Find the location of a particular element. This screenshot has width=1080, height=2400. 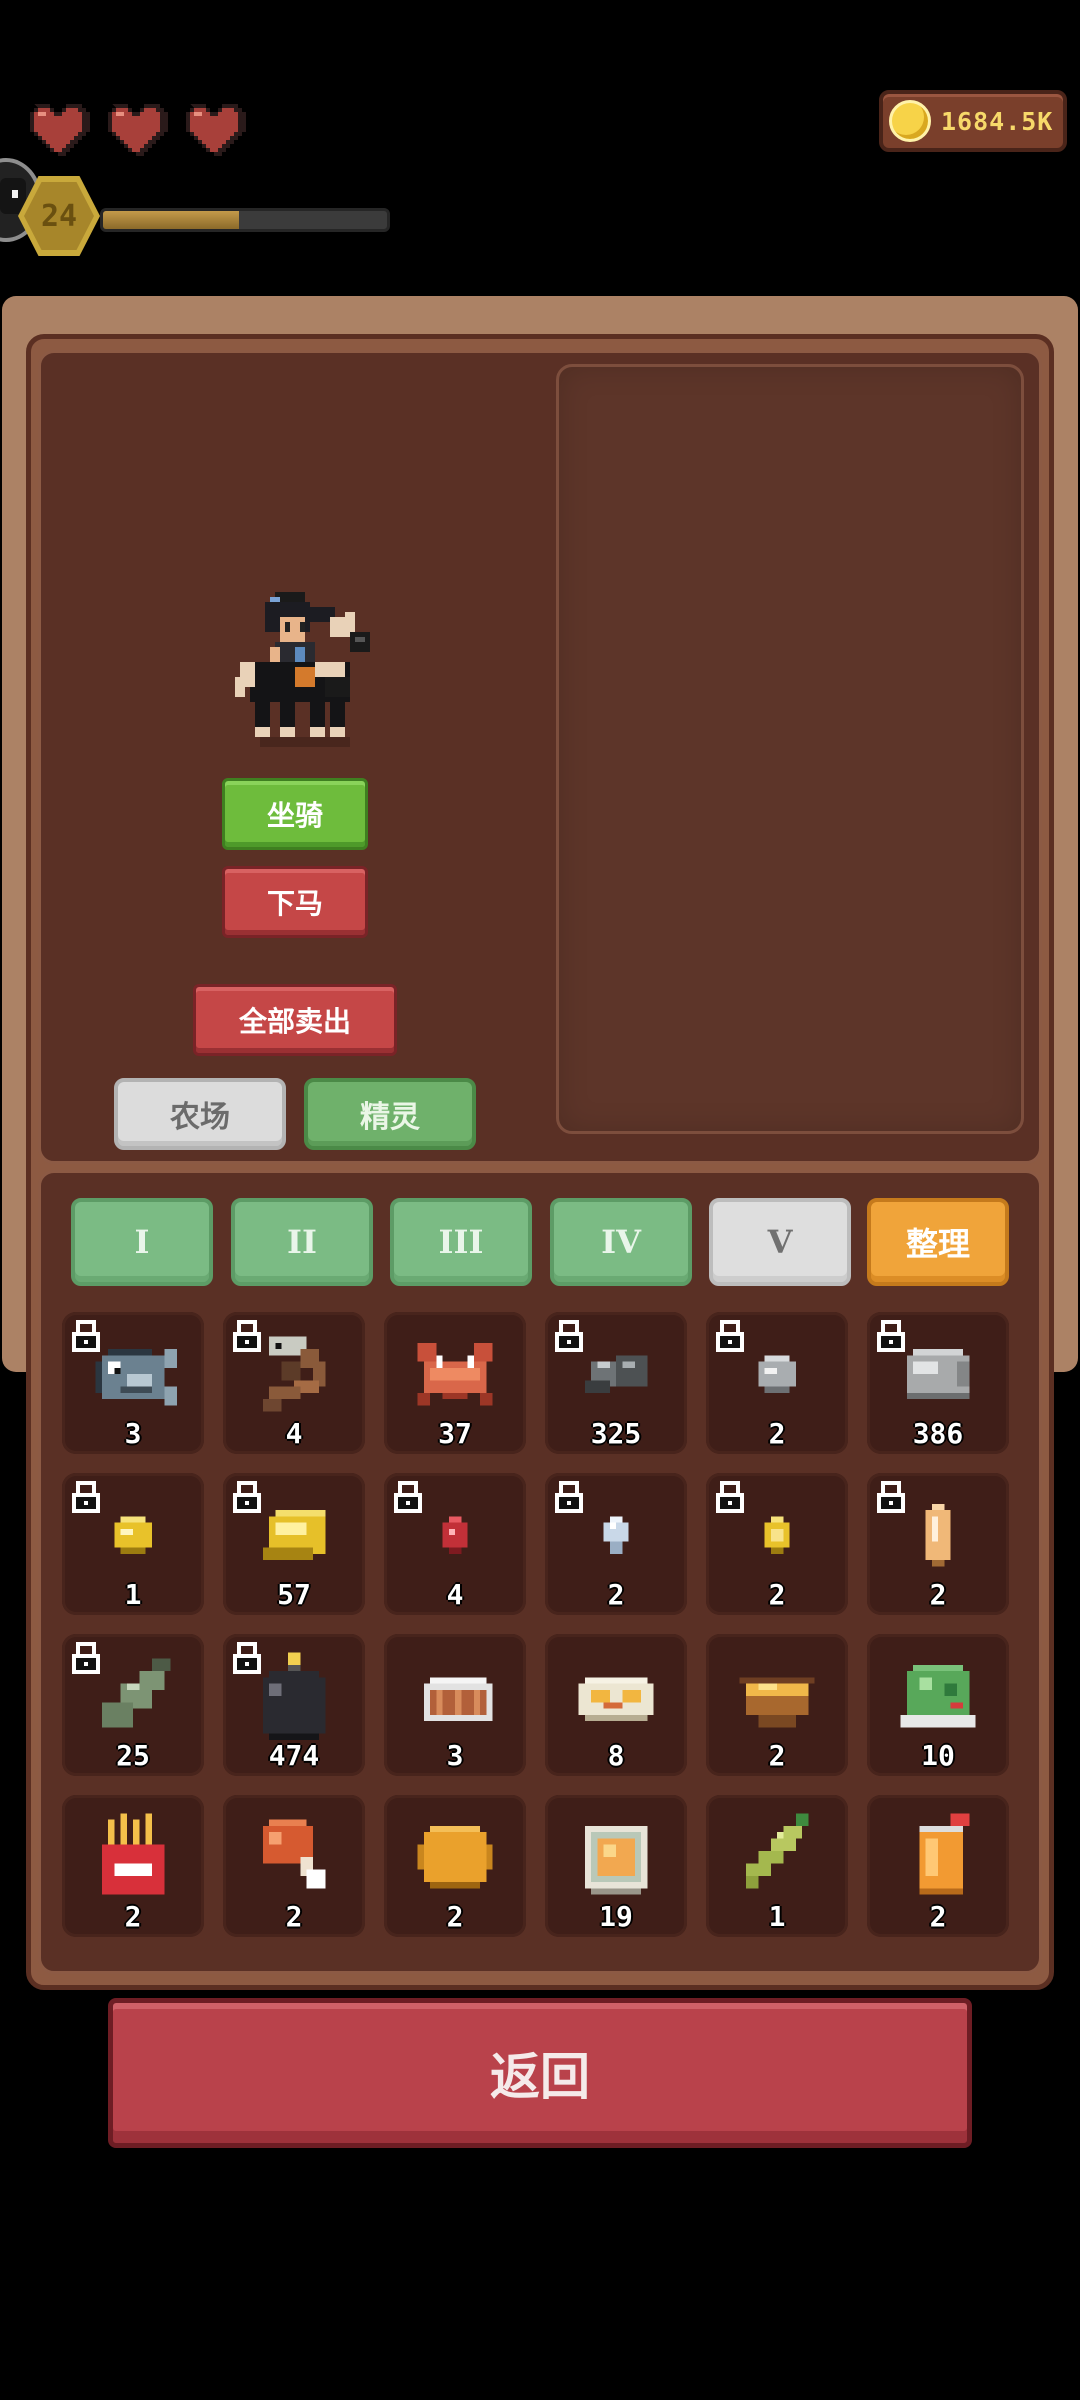

omelette-icon is located at coordinates (616, 1699).